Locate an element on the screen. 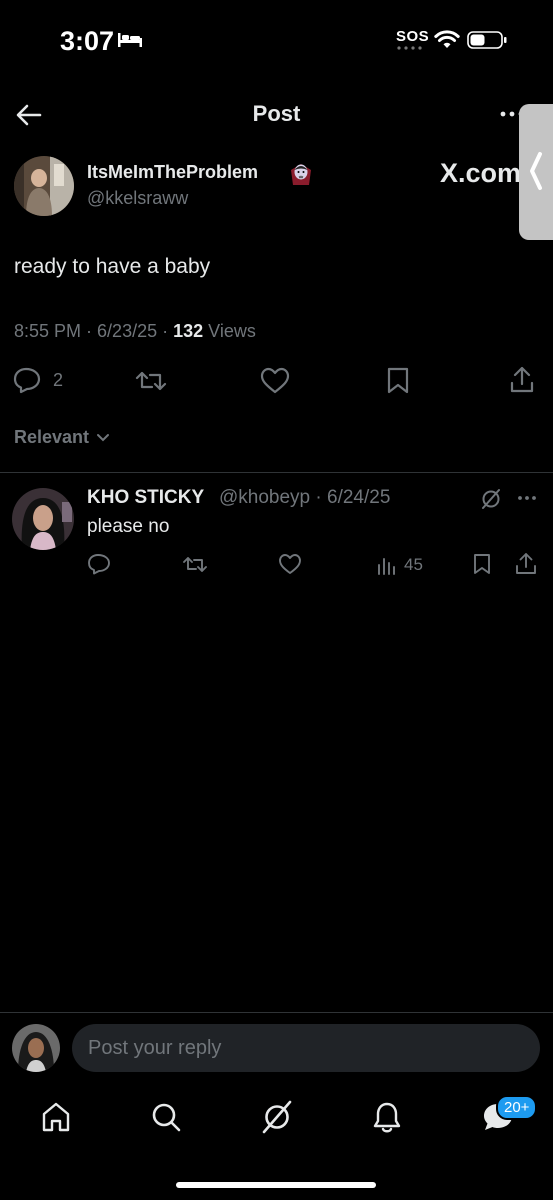  reply-input is located at coordinates (306, 1048).